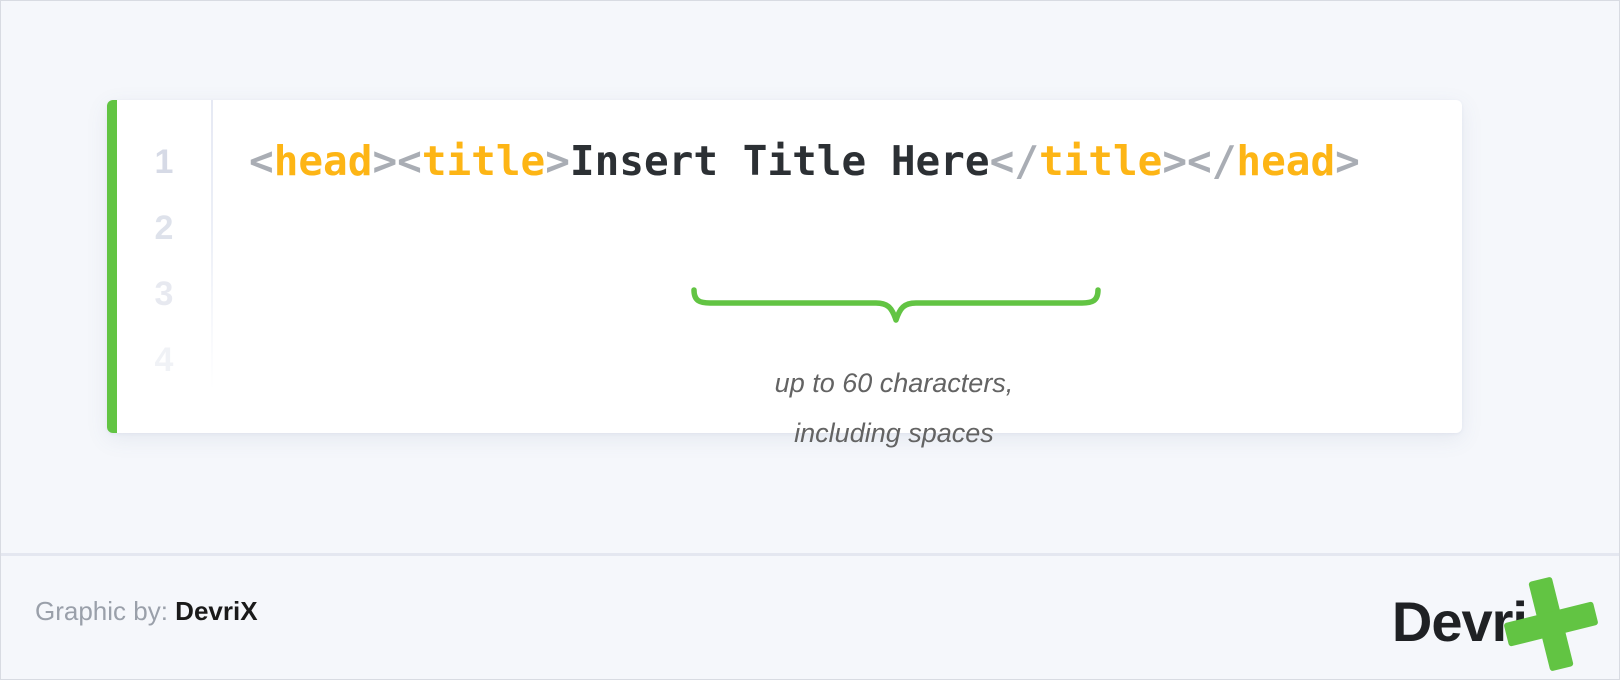  I want to click on curly-brace-icon, so click(896, 306).